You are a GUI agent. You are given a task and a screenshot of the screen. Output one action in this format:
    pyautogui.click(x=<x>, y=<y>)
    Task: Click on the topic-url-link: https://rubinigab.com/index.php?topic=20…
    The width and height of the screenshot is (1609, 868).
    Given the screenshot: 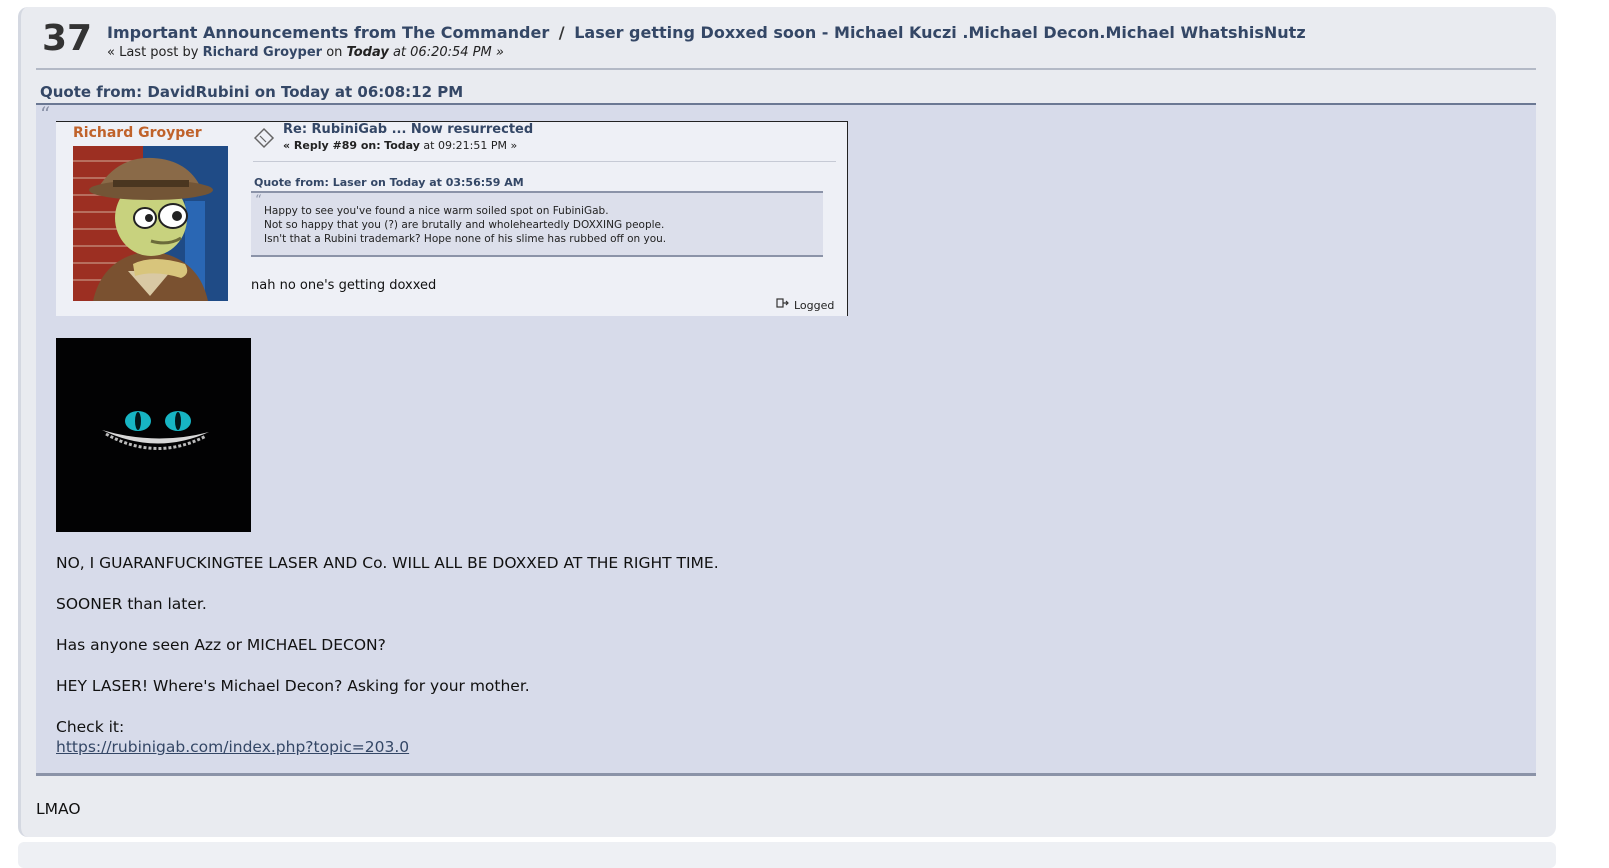 What is the action you would take?
    pyautogui.click(x=232, y=747)
    